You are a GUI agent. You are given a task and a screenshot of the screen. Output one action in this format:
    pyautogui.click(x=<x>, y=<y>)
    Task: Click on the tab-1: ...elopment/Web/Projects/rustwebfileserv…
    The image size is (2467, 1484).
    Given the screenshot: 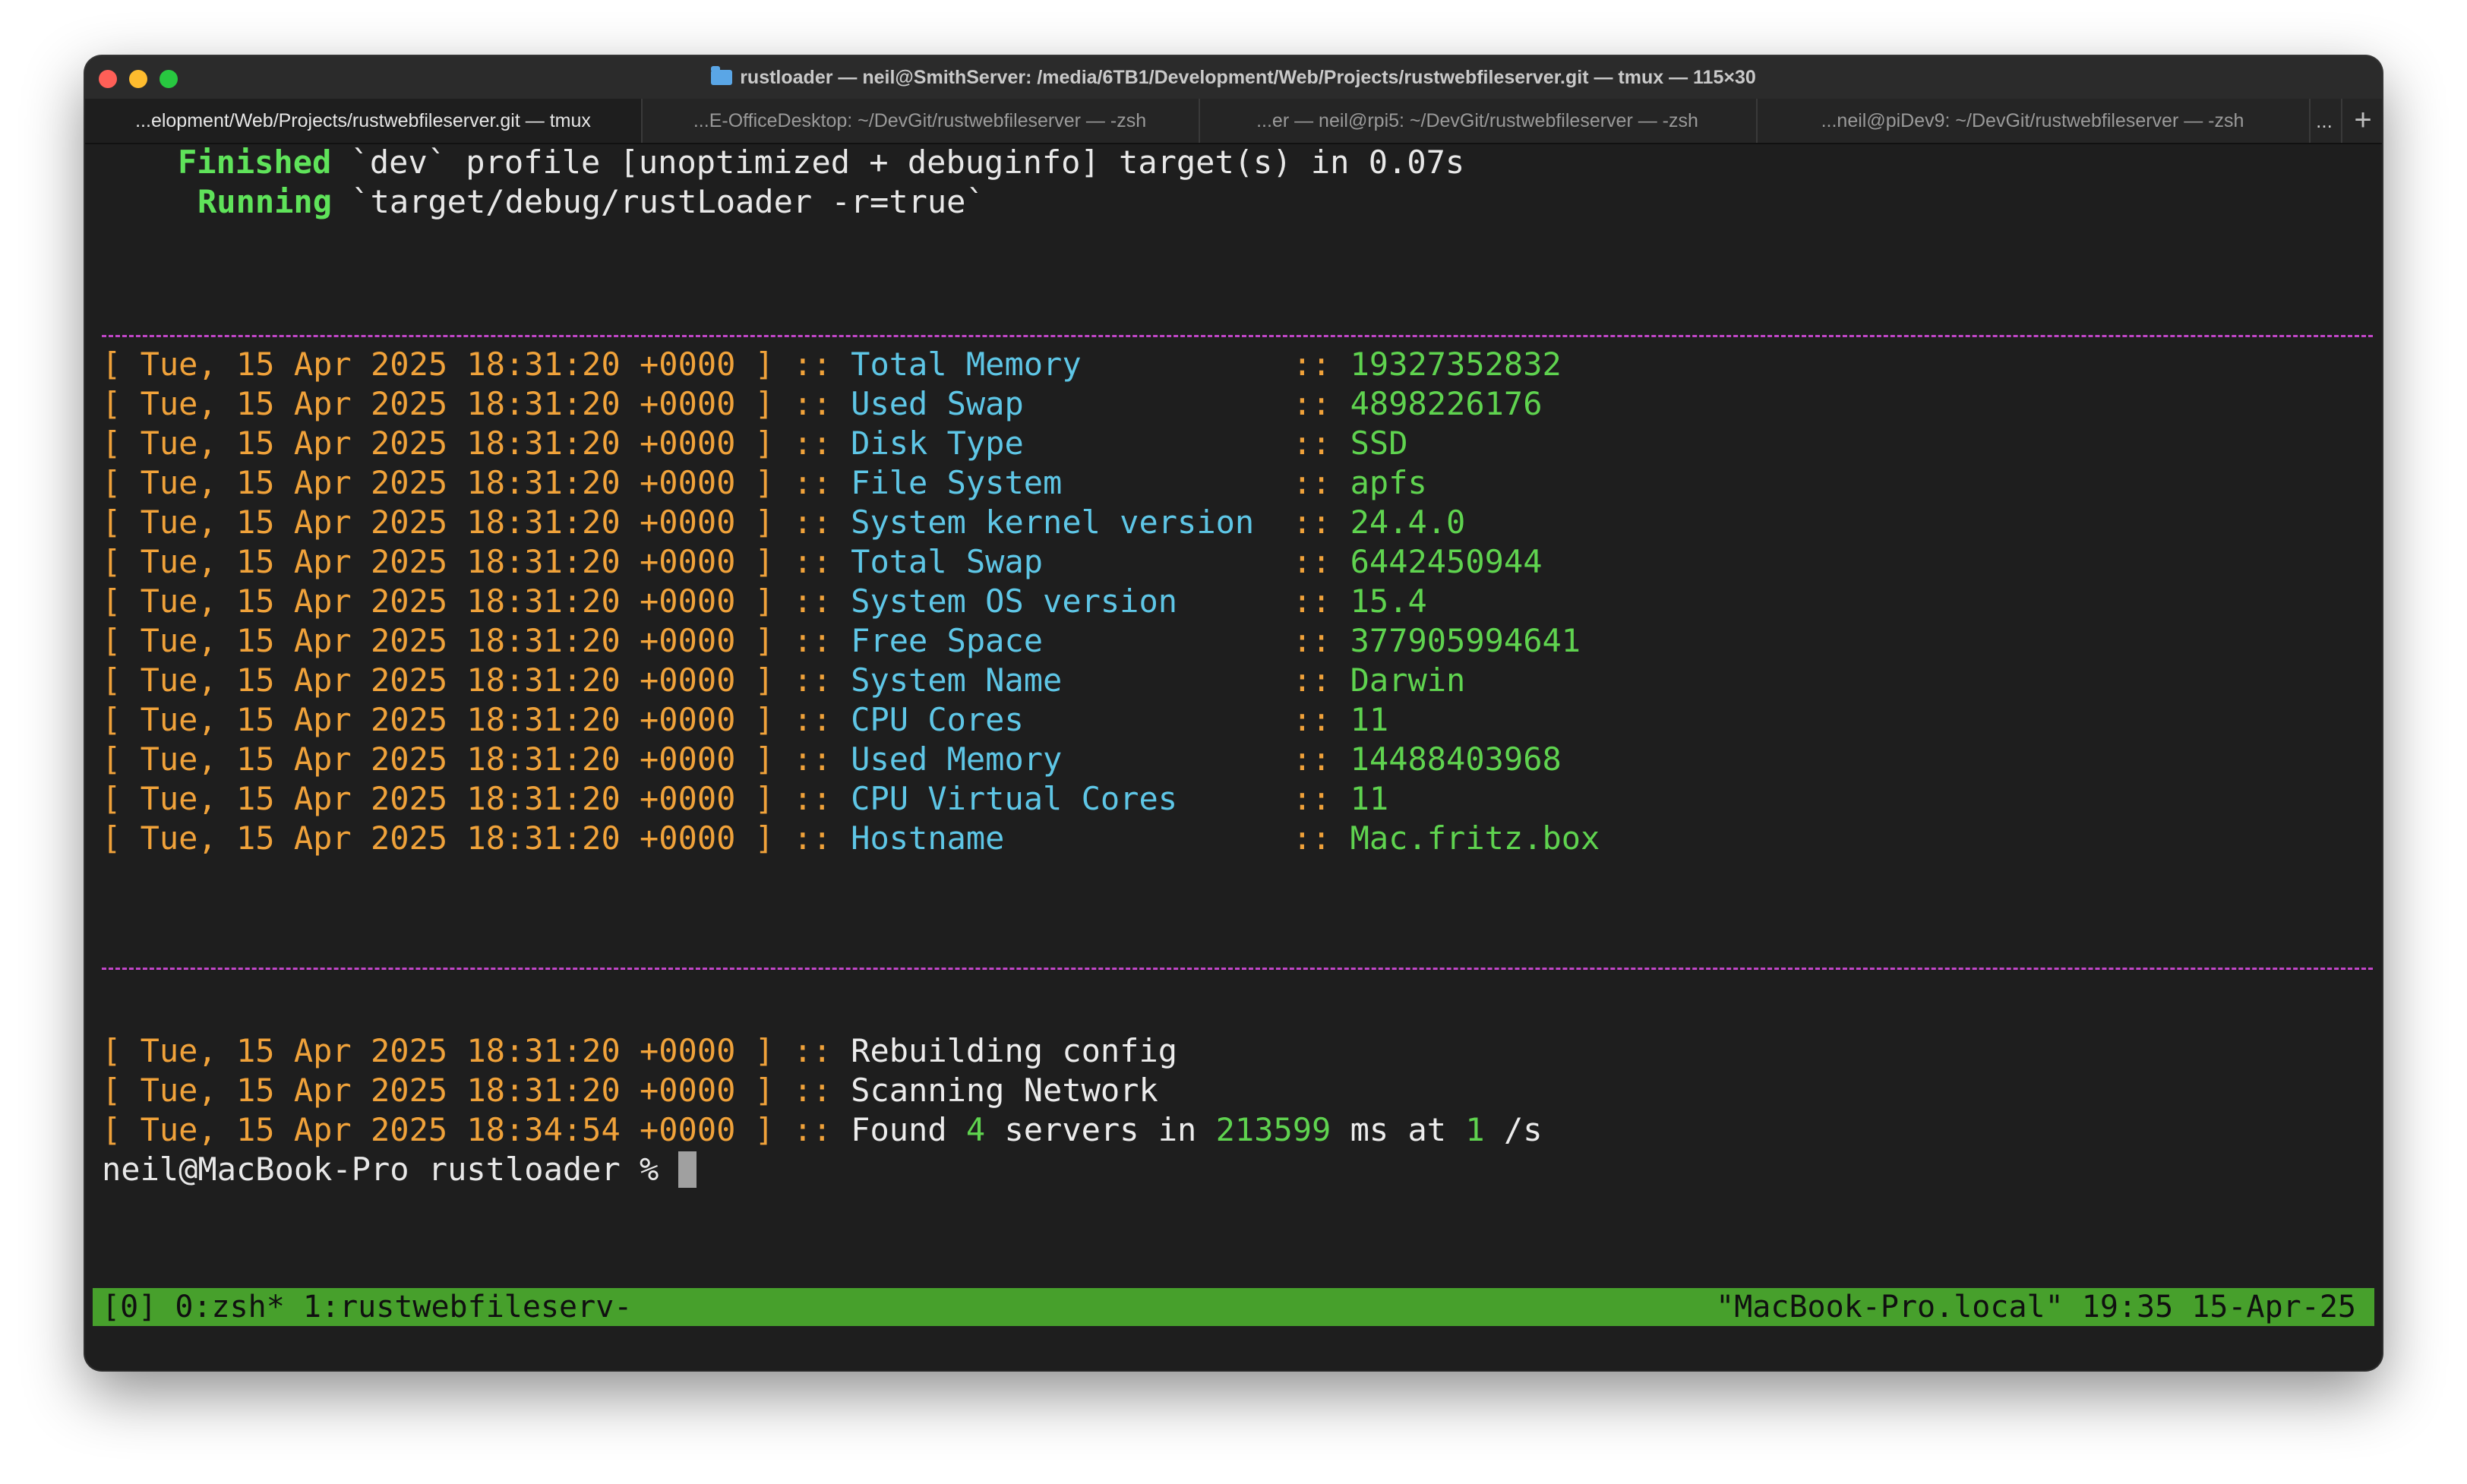 What is the action you would take?
    pyautogui.click(x=364, y=121)
    